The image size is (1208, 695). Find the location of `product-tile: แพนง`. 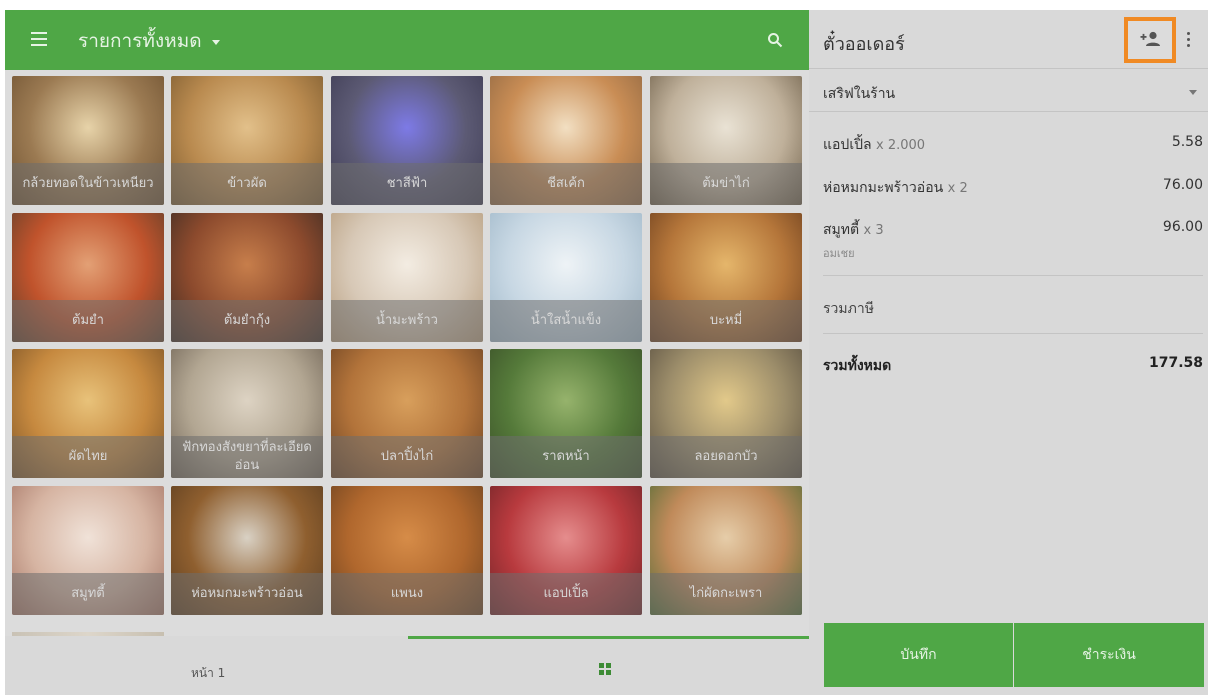

product-tile: แพนง is located at coordinates (407, 550).